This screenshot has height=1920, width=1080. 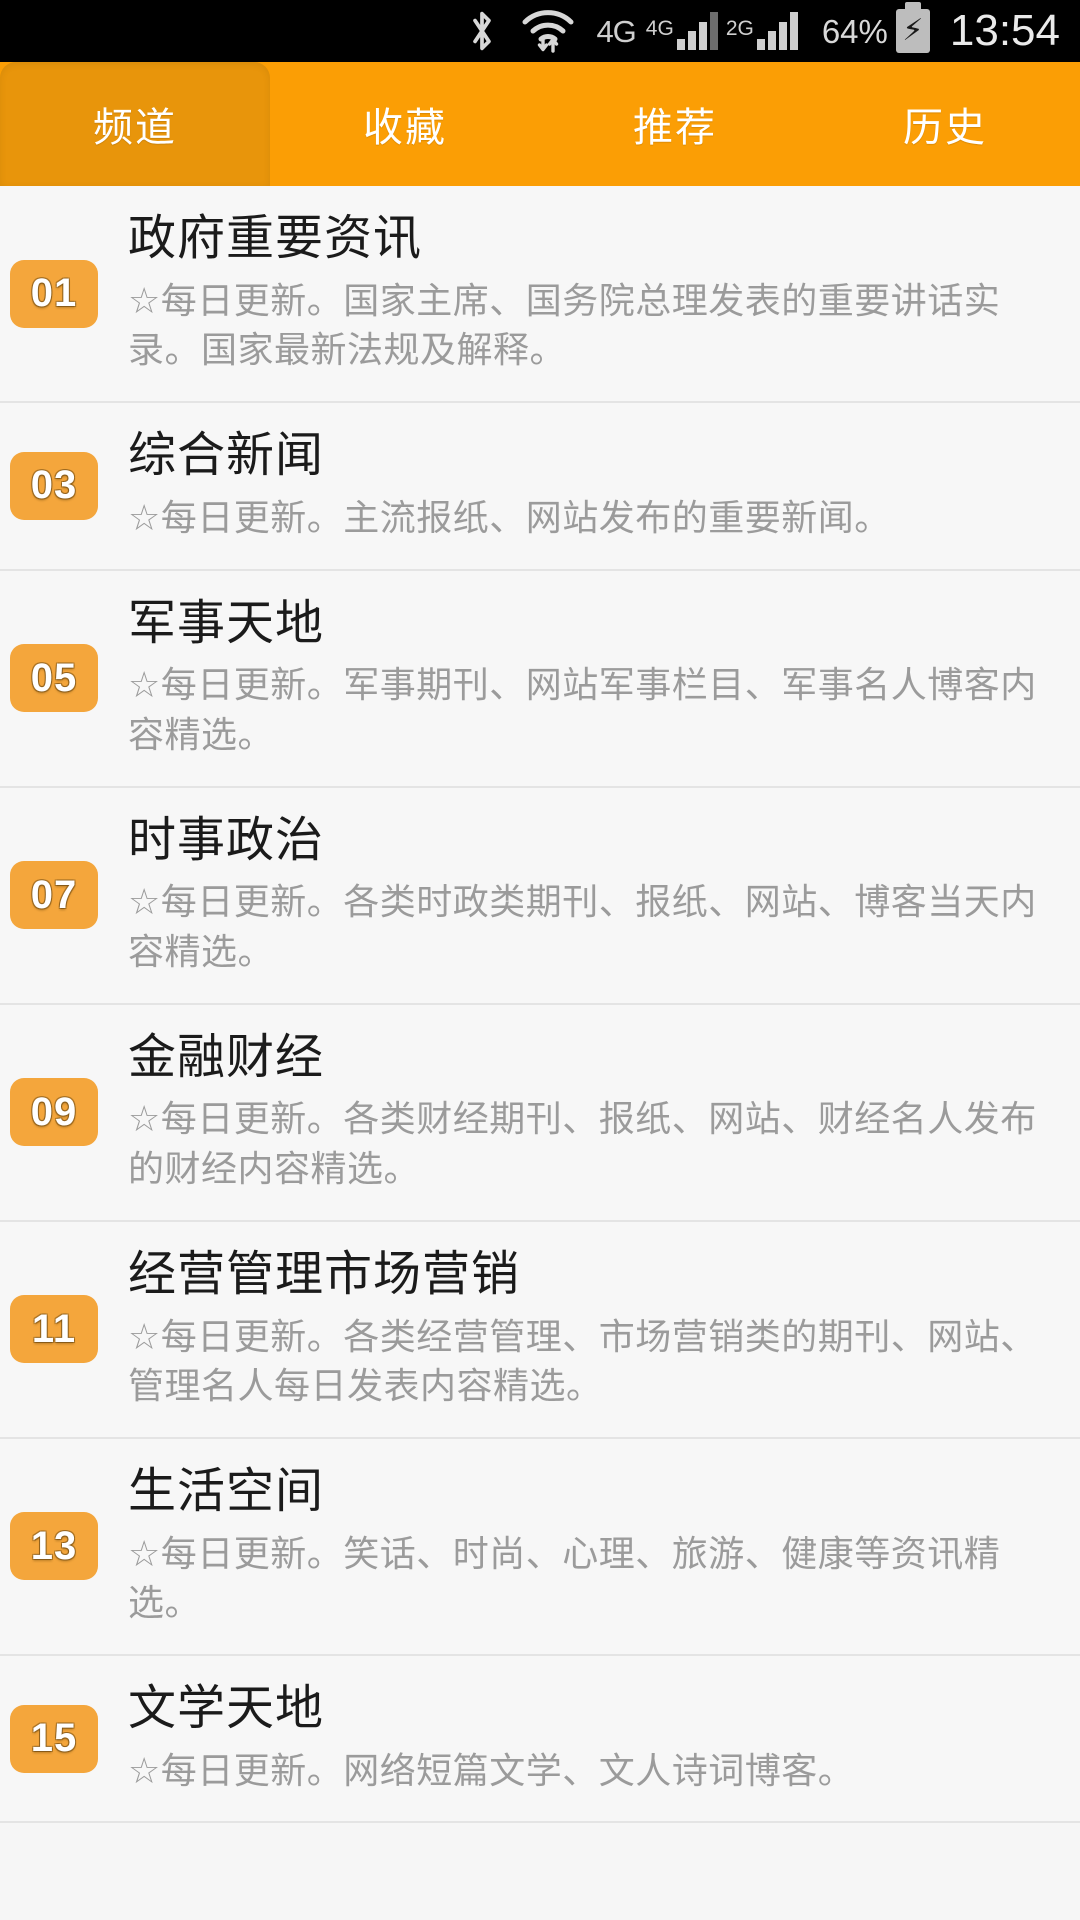 I want to click on list-item: 03 综合新闻 ☆每日更新。主流报纸、网站发布的重要新闻。, so click(x=540, y=487).